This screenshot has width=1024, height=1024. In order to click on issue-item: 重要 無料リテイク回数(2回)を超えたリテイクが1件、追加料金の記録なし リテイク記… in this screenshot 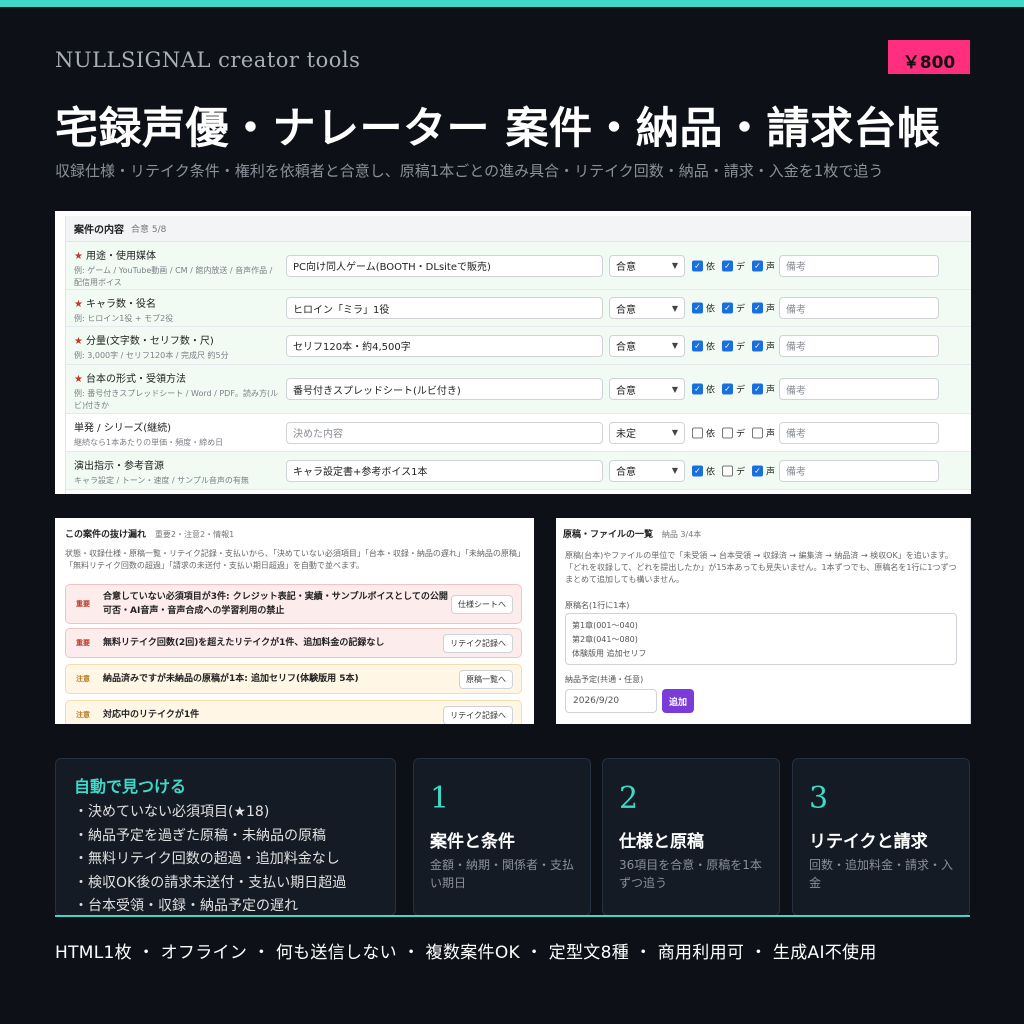, I will do `click(293, 643)`.